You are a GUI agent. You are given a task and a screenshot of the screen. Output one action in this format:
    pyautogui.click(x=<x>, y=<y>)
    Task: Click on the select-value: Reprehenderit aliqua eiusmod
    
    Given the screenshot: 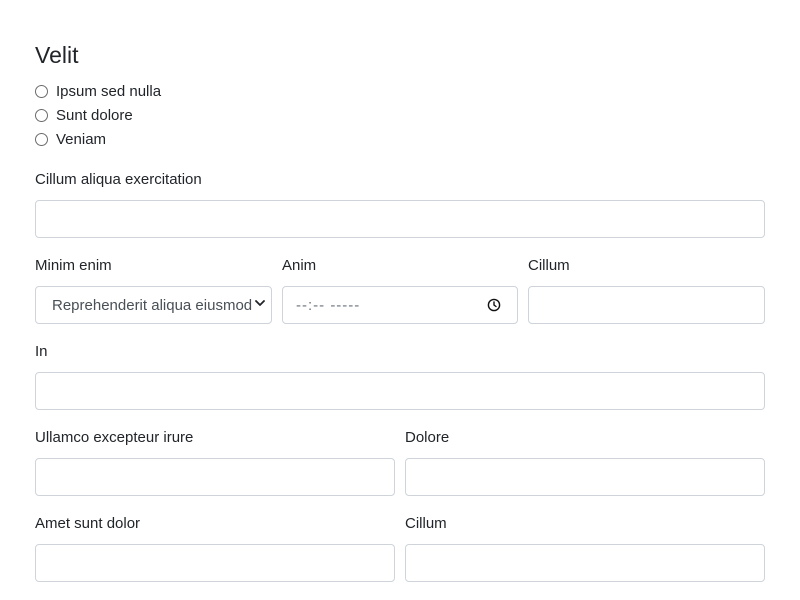 What is the action you would take?
    pyautogui.click(x=152, y=305)
    